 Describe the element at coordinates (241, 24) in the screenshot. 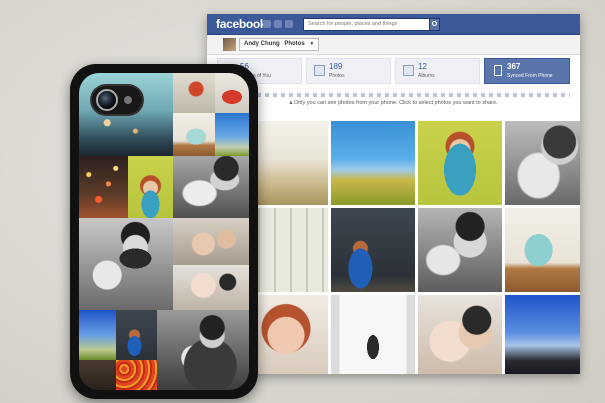

I see `facebook-logo: facebook` at that location.